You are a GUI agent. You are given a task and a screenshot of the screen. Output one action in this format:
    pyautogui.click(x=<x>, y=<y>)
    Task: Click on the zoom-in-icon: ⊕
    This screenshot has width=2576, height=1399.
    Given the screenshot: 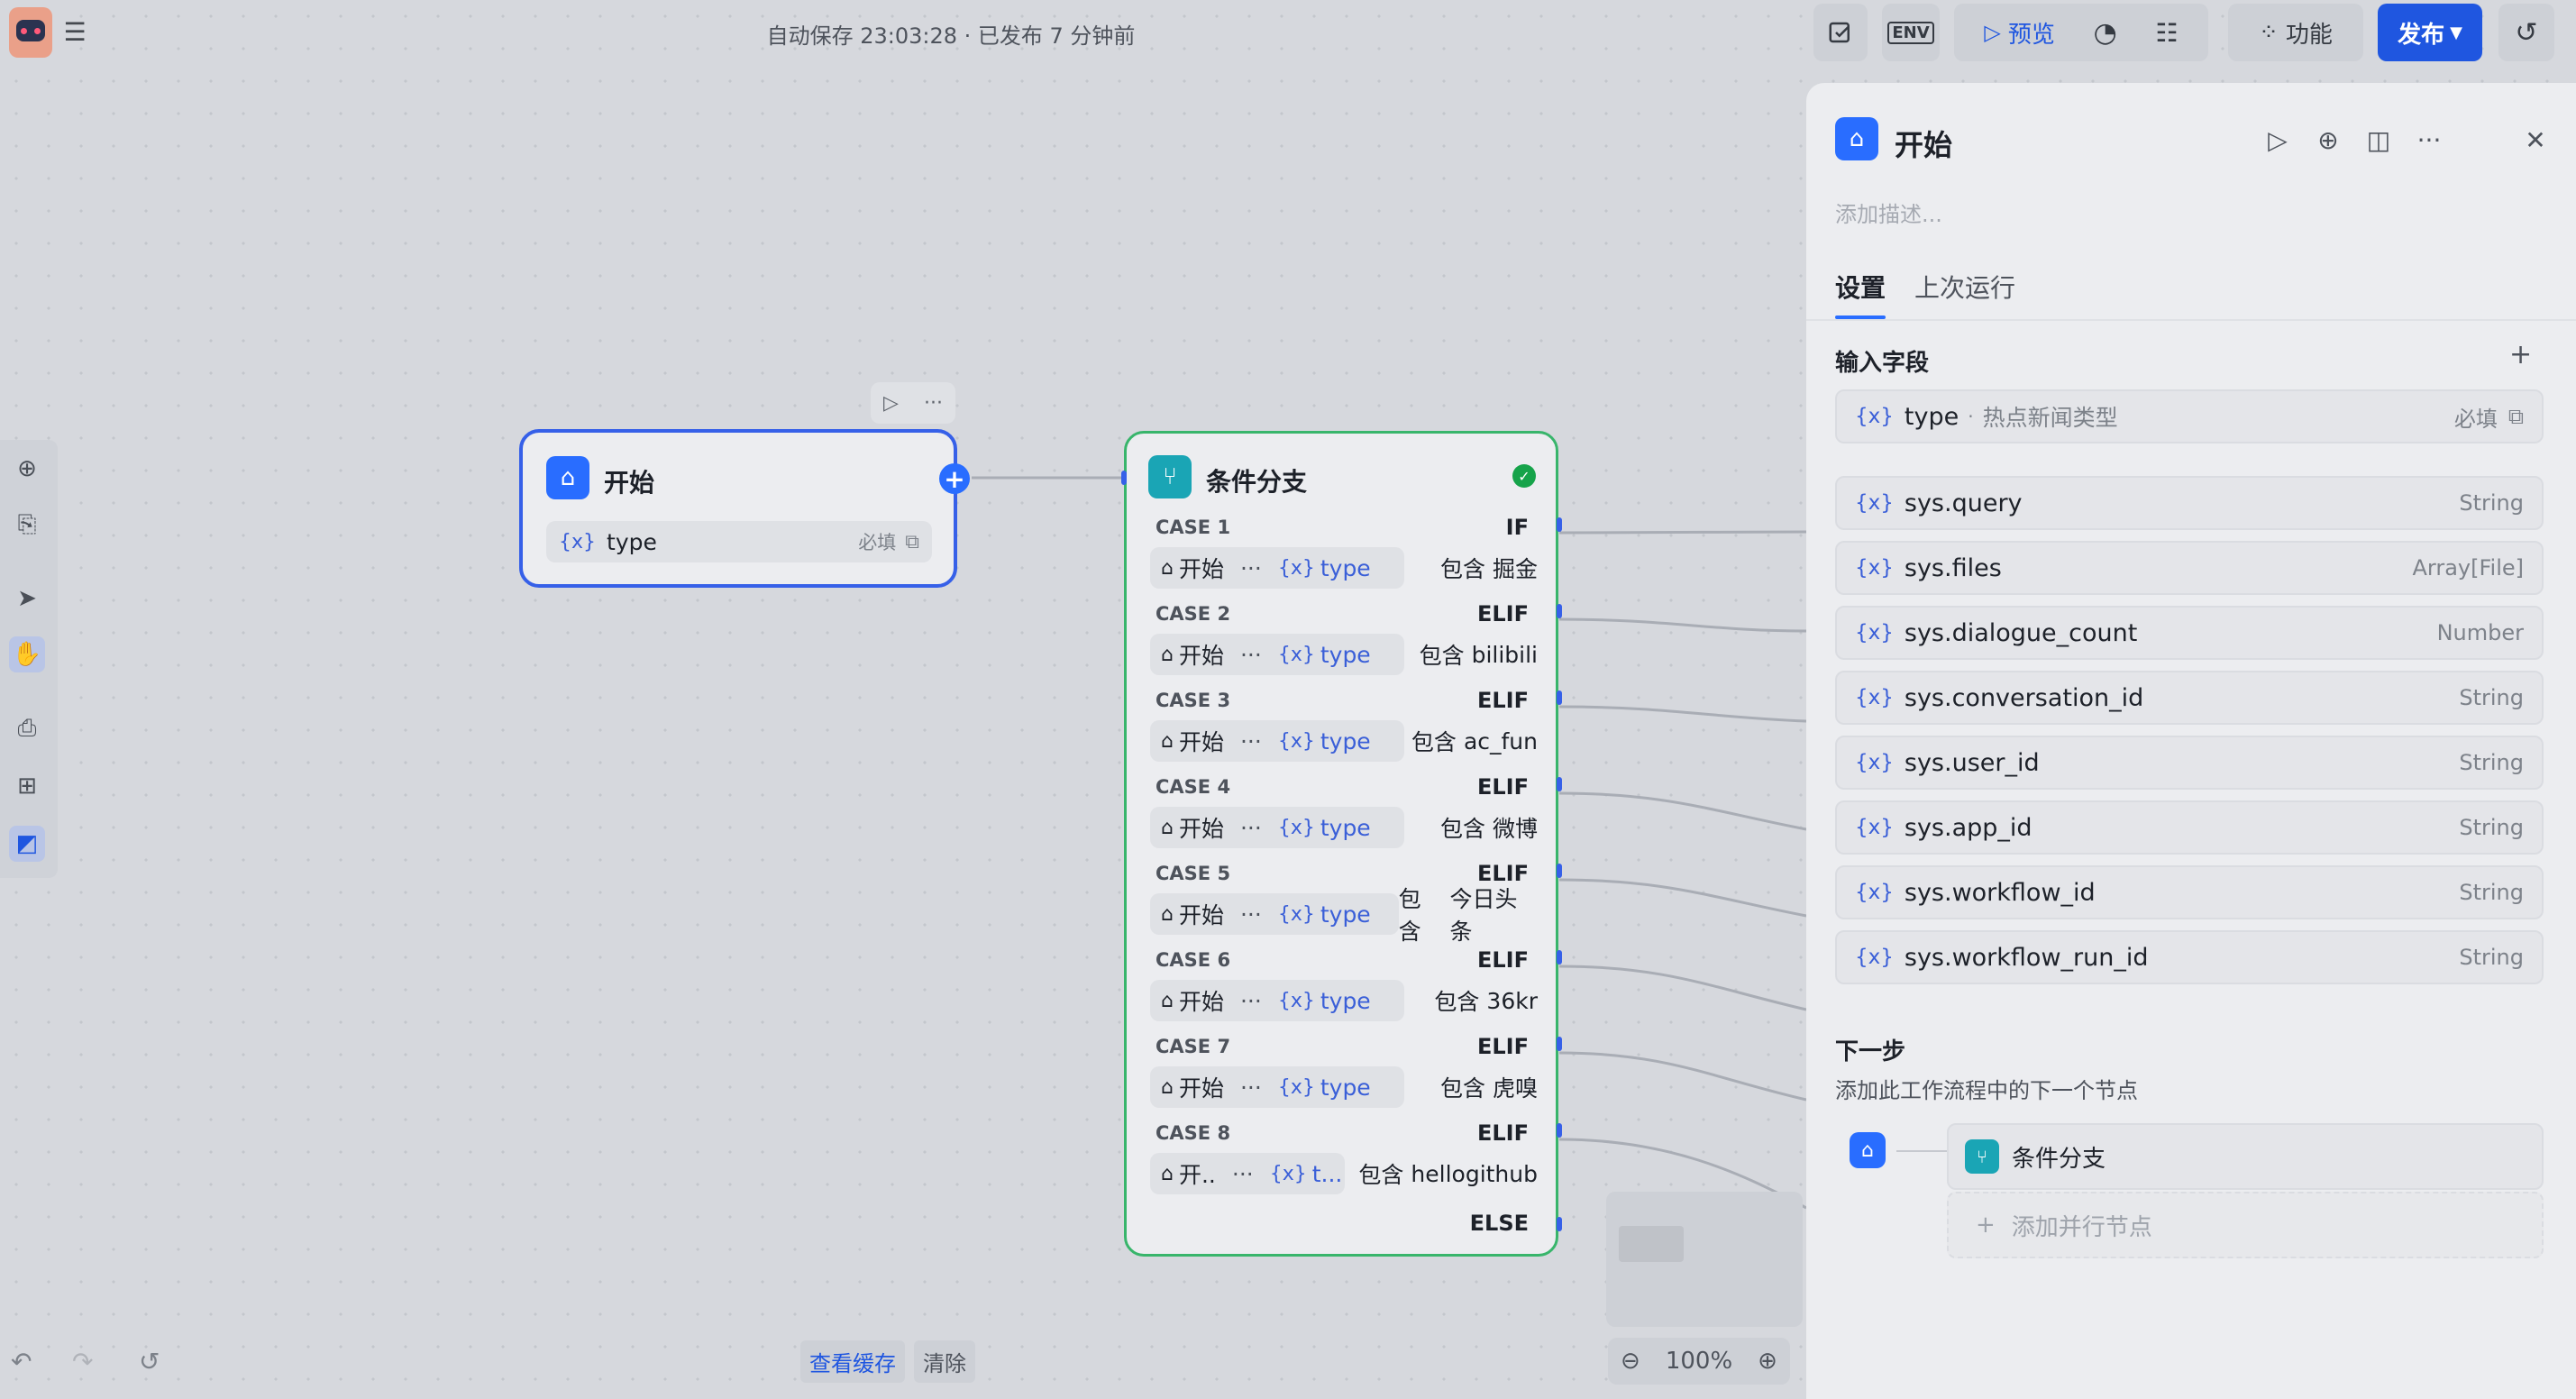 What is the action you would take?
    pyautogui.click(x=1767, y=1361)
    